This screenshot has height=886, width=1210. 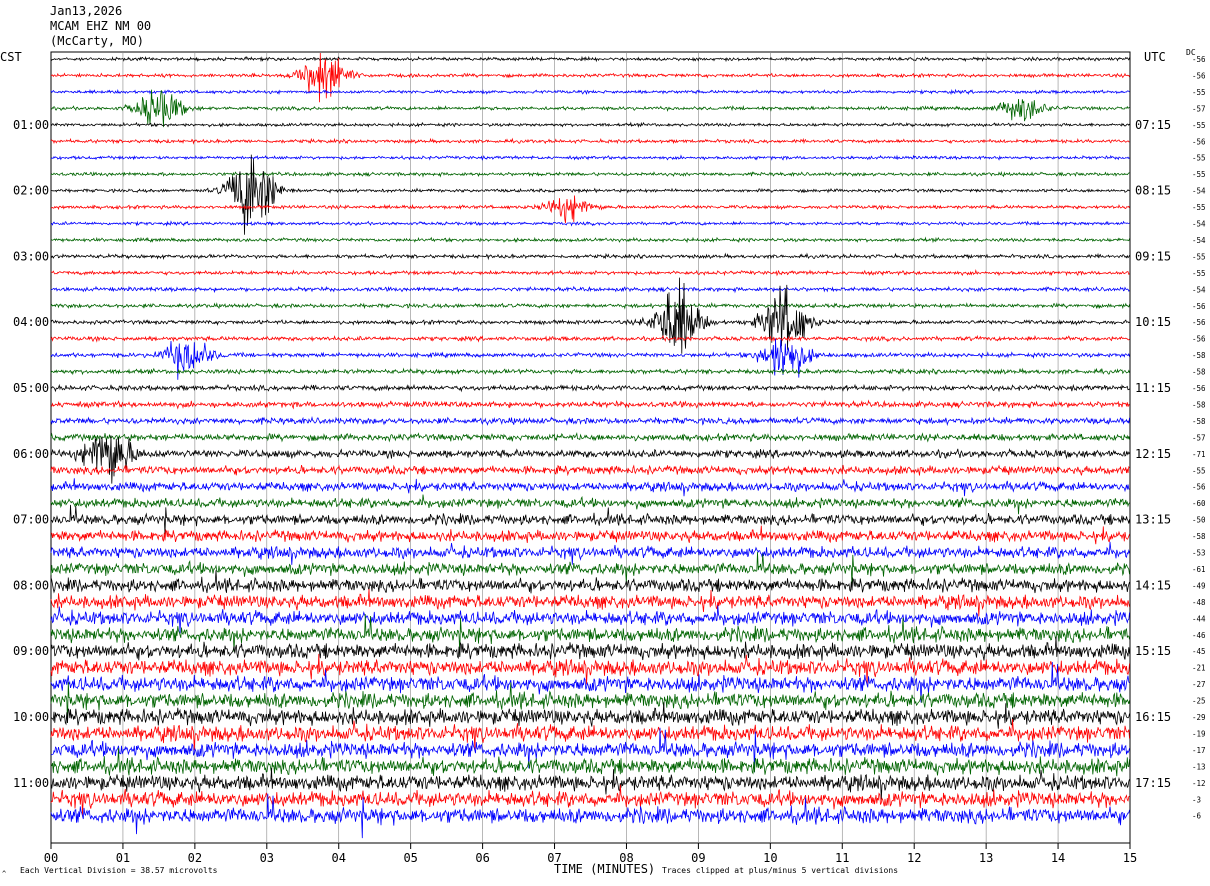 I want to click on left-hour-label: 03:00, so click(x=31, y=256).